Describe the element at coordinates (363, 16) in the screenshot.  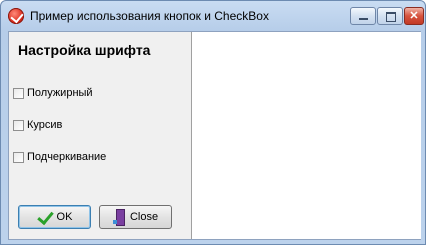
I see `minimize-button` at that location.